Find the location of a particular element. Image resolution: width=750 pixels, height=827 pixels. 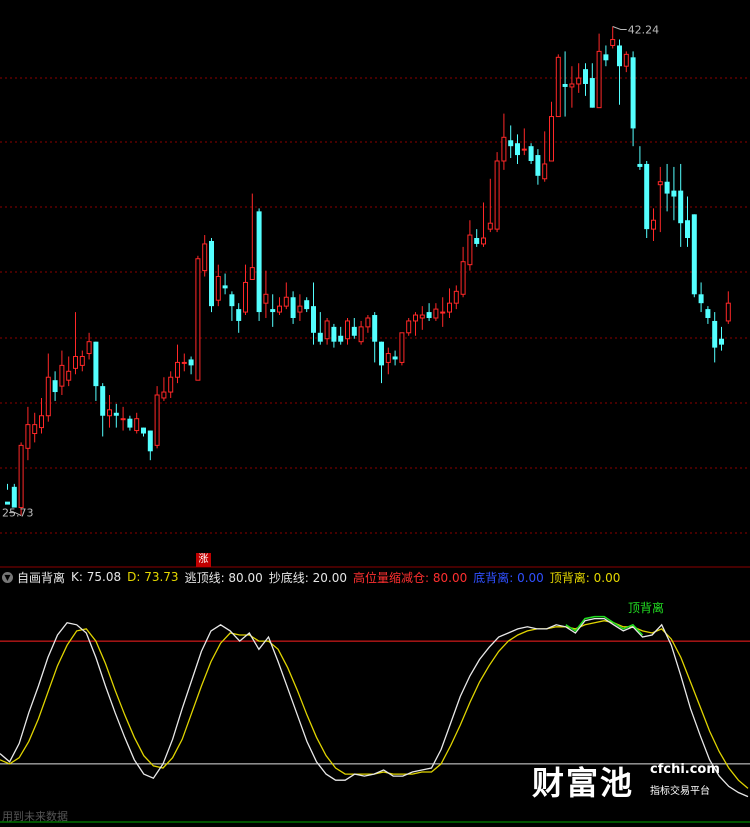

reduce-position-value: 高位量缩减仓: 80.00 is located at coordinates (410, 577).